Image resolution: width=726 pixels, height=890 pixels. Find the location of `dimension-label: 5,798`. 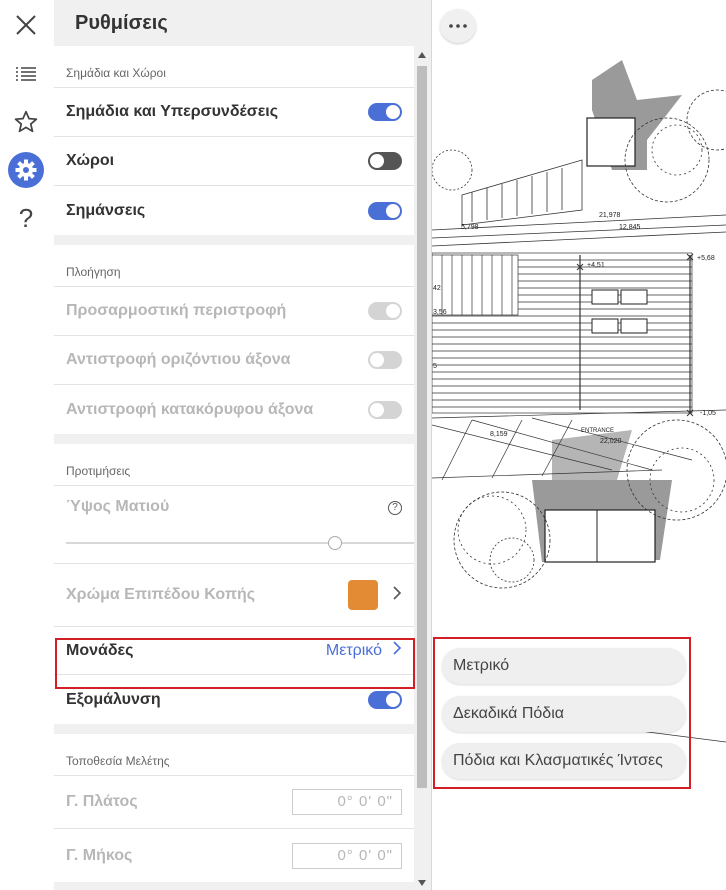

dimension-label: 5,798 is located at coordinates (470, 227).